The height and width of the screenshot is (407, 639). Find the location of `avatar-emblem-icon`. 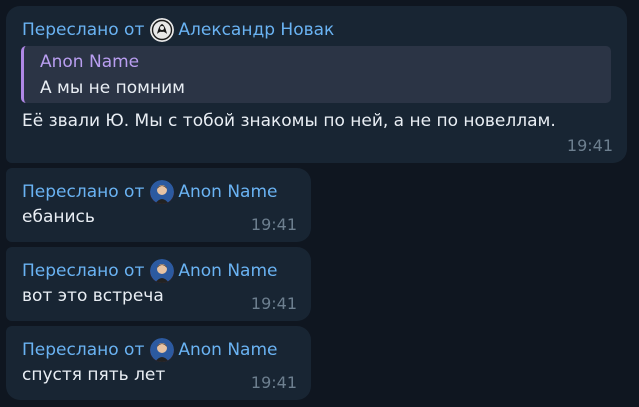

avatar-emblem-icon is located at coordinates (162, 30).